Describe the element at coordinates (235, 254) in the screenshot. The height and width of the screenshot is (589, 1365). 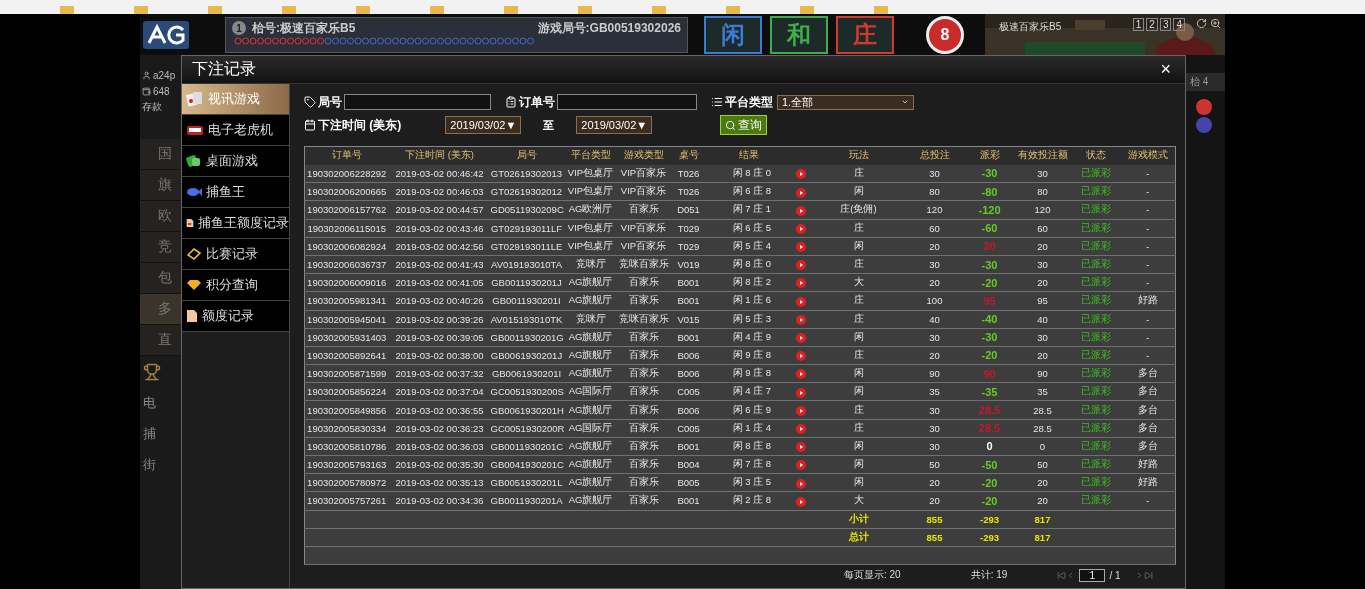
I see `sidebar-item: 比赛记录` at that location.